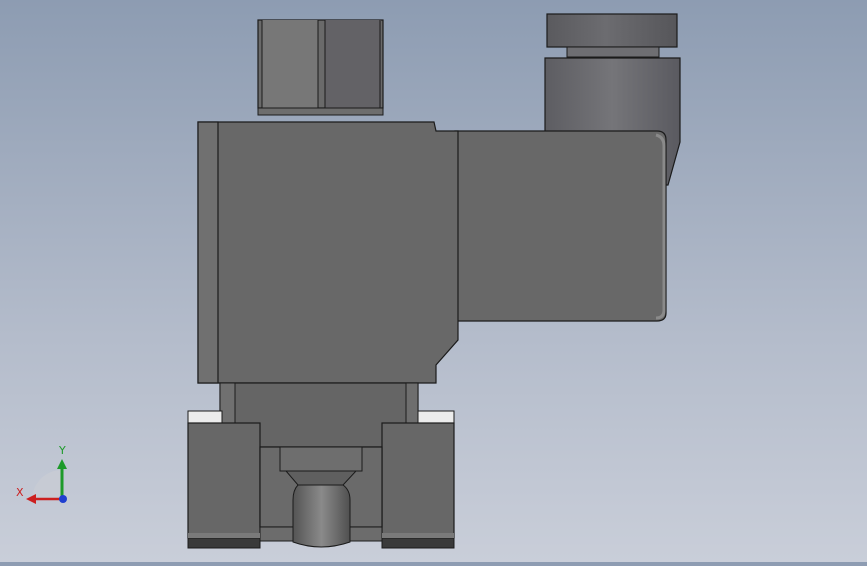 Image resolution: width=867 pixels, height=566 pixels. I want to click on y-axis-label: Y, so click(62, 450).